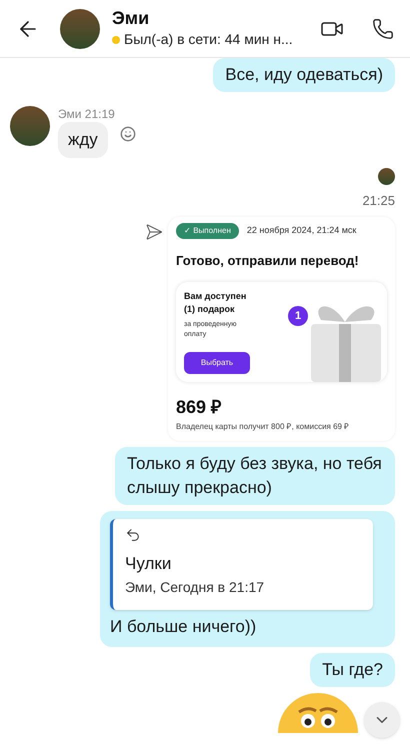  Describe the element at coordinates (268, 261) in the screenshot. I see `receipt-title: Готово, отправили перевод!` at that location.